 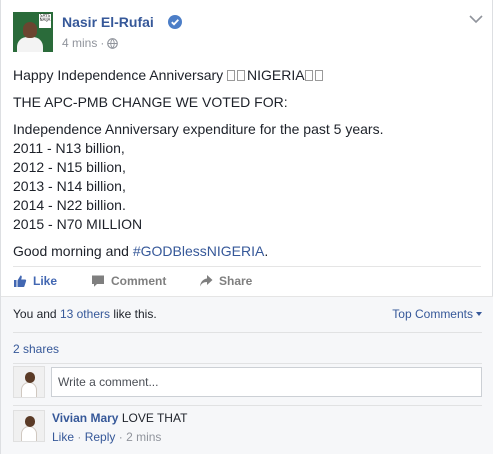 What do you see at coordinates (33, 32) in the screenshot?
I see `author-avatar: SAYS NAIJA` at bounding box center [33, 32].